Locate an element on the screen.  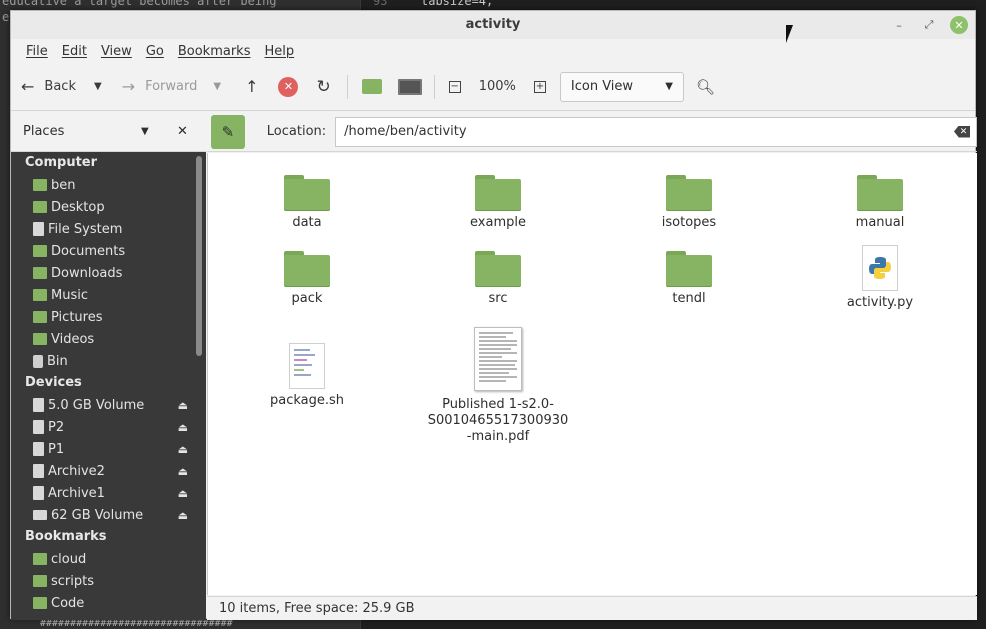
window-title: activity is located at coordinates (493, 24).